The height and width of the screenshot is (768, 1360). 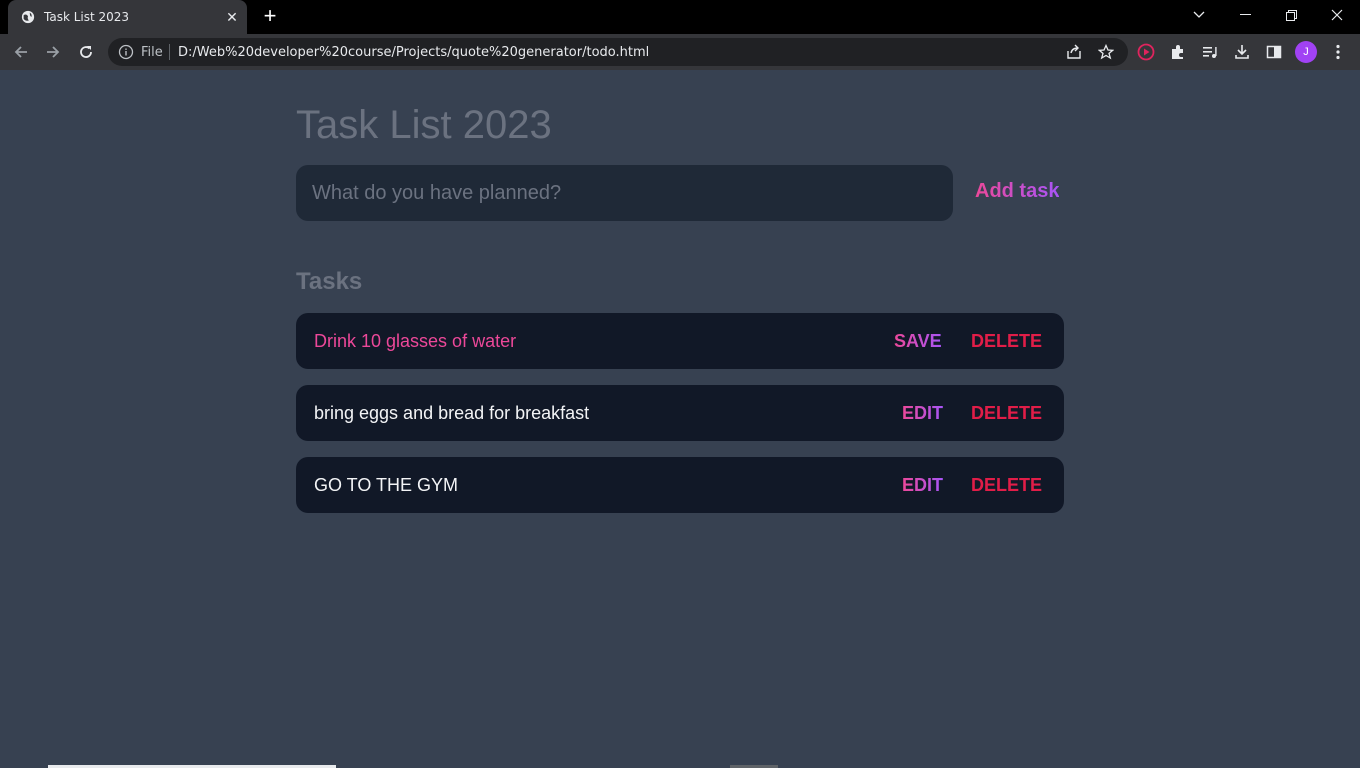 What do you see at coordinates (1199, 15) in the screenshot?
I see `tab-search-icon` at bounding box center [1199, 15].